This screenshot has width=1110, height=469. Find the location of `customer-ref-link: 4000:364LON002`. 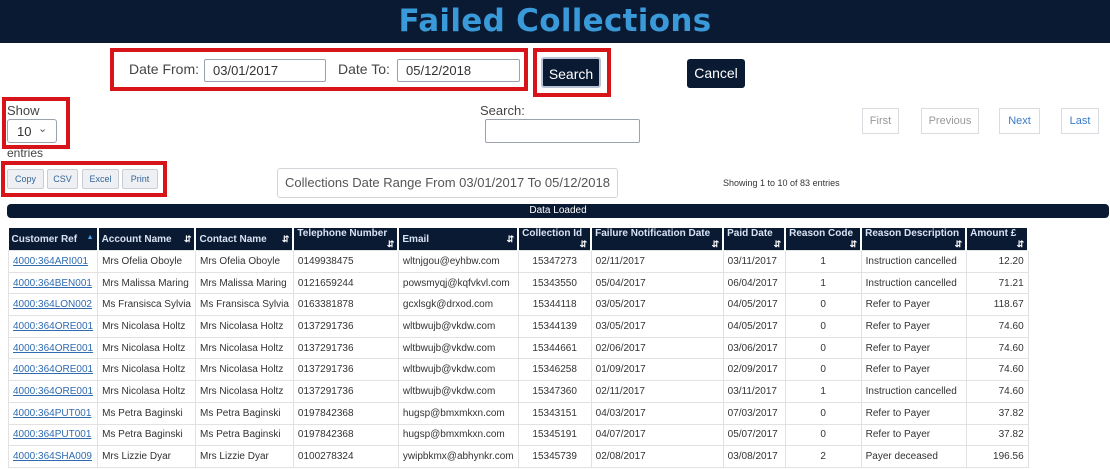

customer-ref-link: 4000:364LON002 is located at coordinates (52, 304).